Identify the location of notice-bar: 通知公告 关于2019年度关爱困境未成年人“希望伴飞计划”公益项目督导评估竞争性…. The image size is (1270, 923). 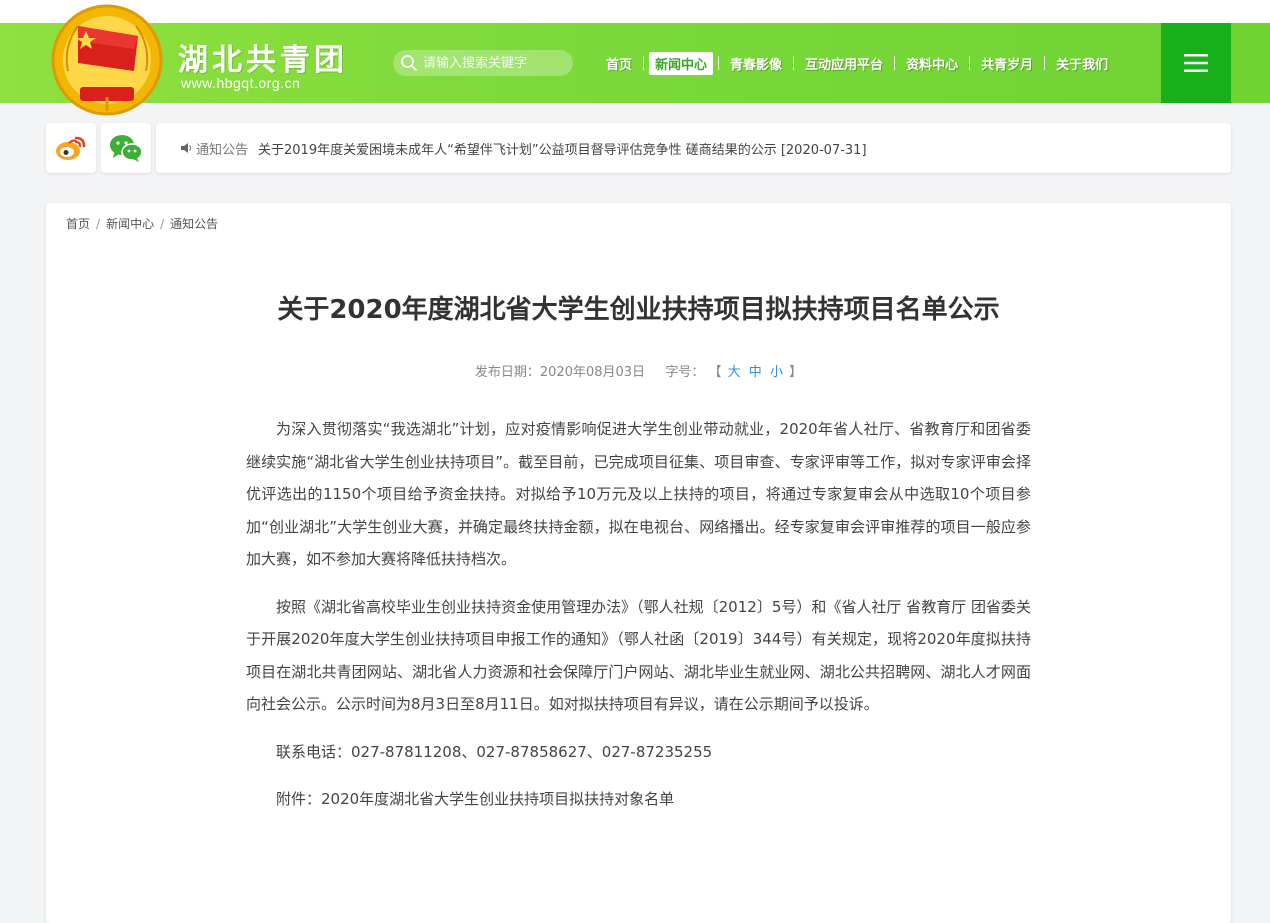
(693, 148).